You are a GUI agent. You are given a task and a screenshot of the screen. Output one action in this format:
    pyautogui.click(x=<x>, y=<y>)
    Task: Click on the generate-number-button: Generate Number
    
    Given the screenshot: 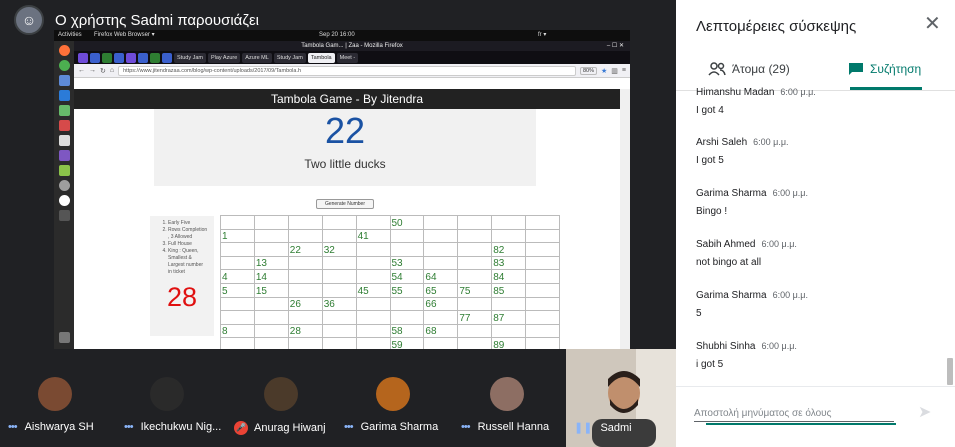 What is the action you would take?
    pyautogui.click(x=345, y=204)
    